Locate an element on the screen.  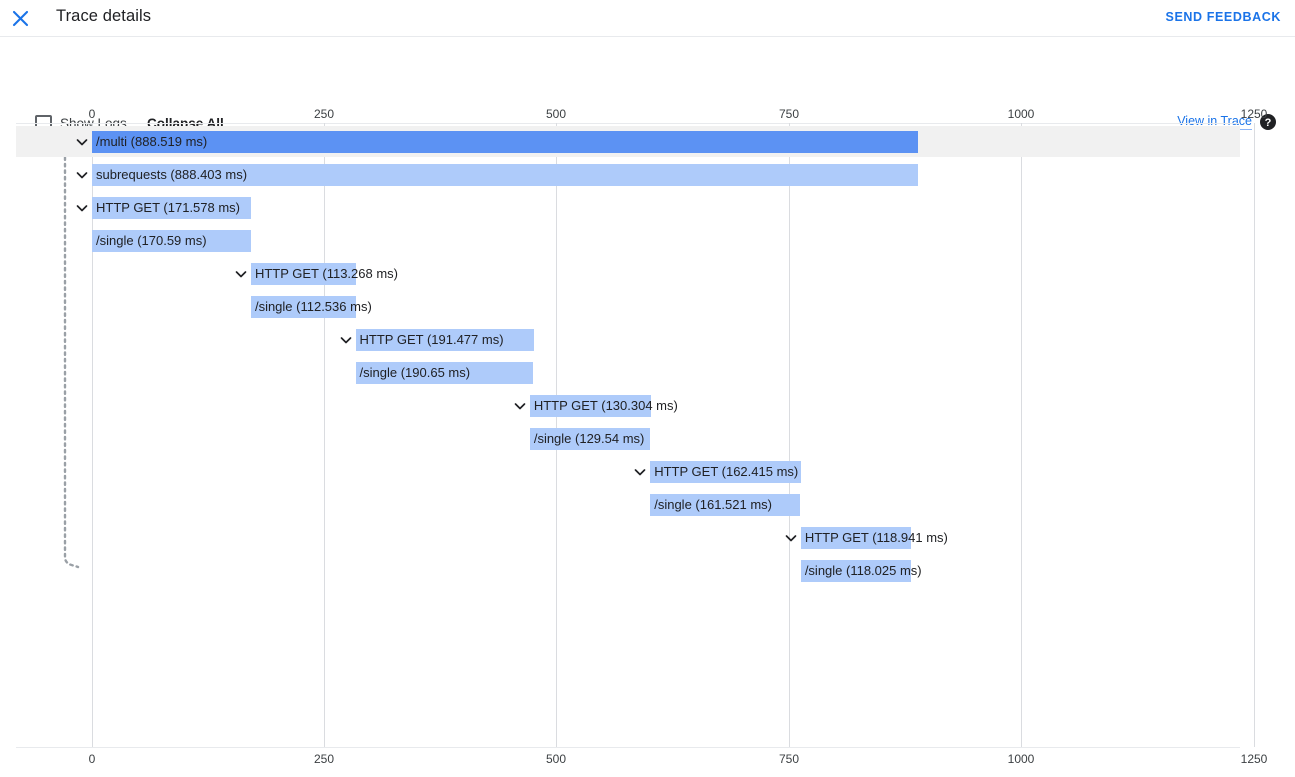
span-row: HTTP GET (113.268 ms) is located at coordinates (647, 274).